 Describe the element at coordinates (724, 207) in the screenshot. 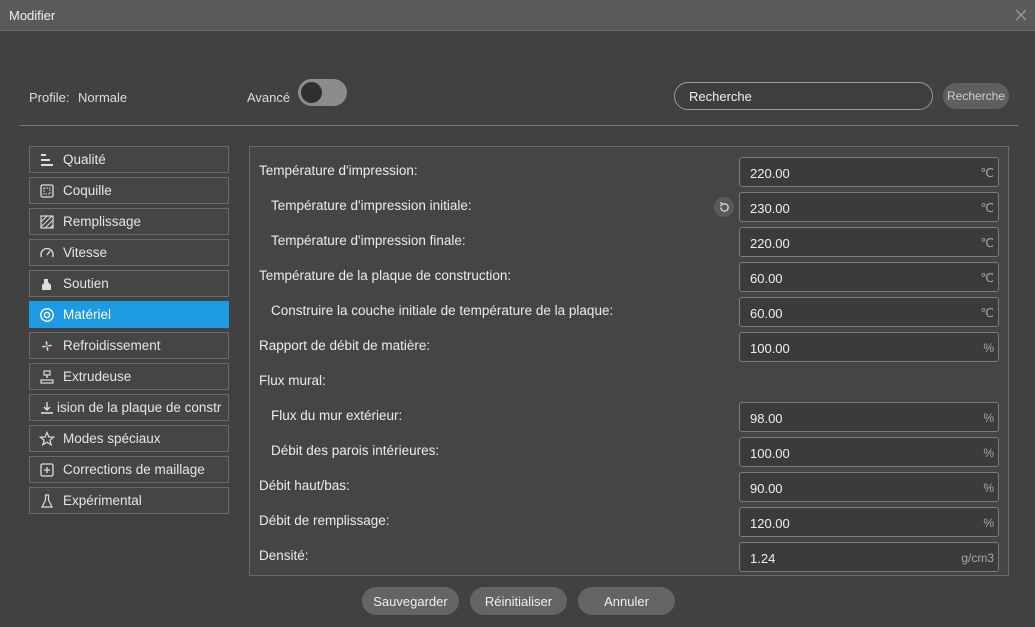

I see `reset-value-icon` at that location.